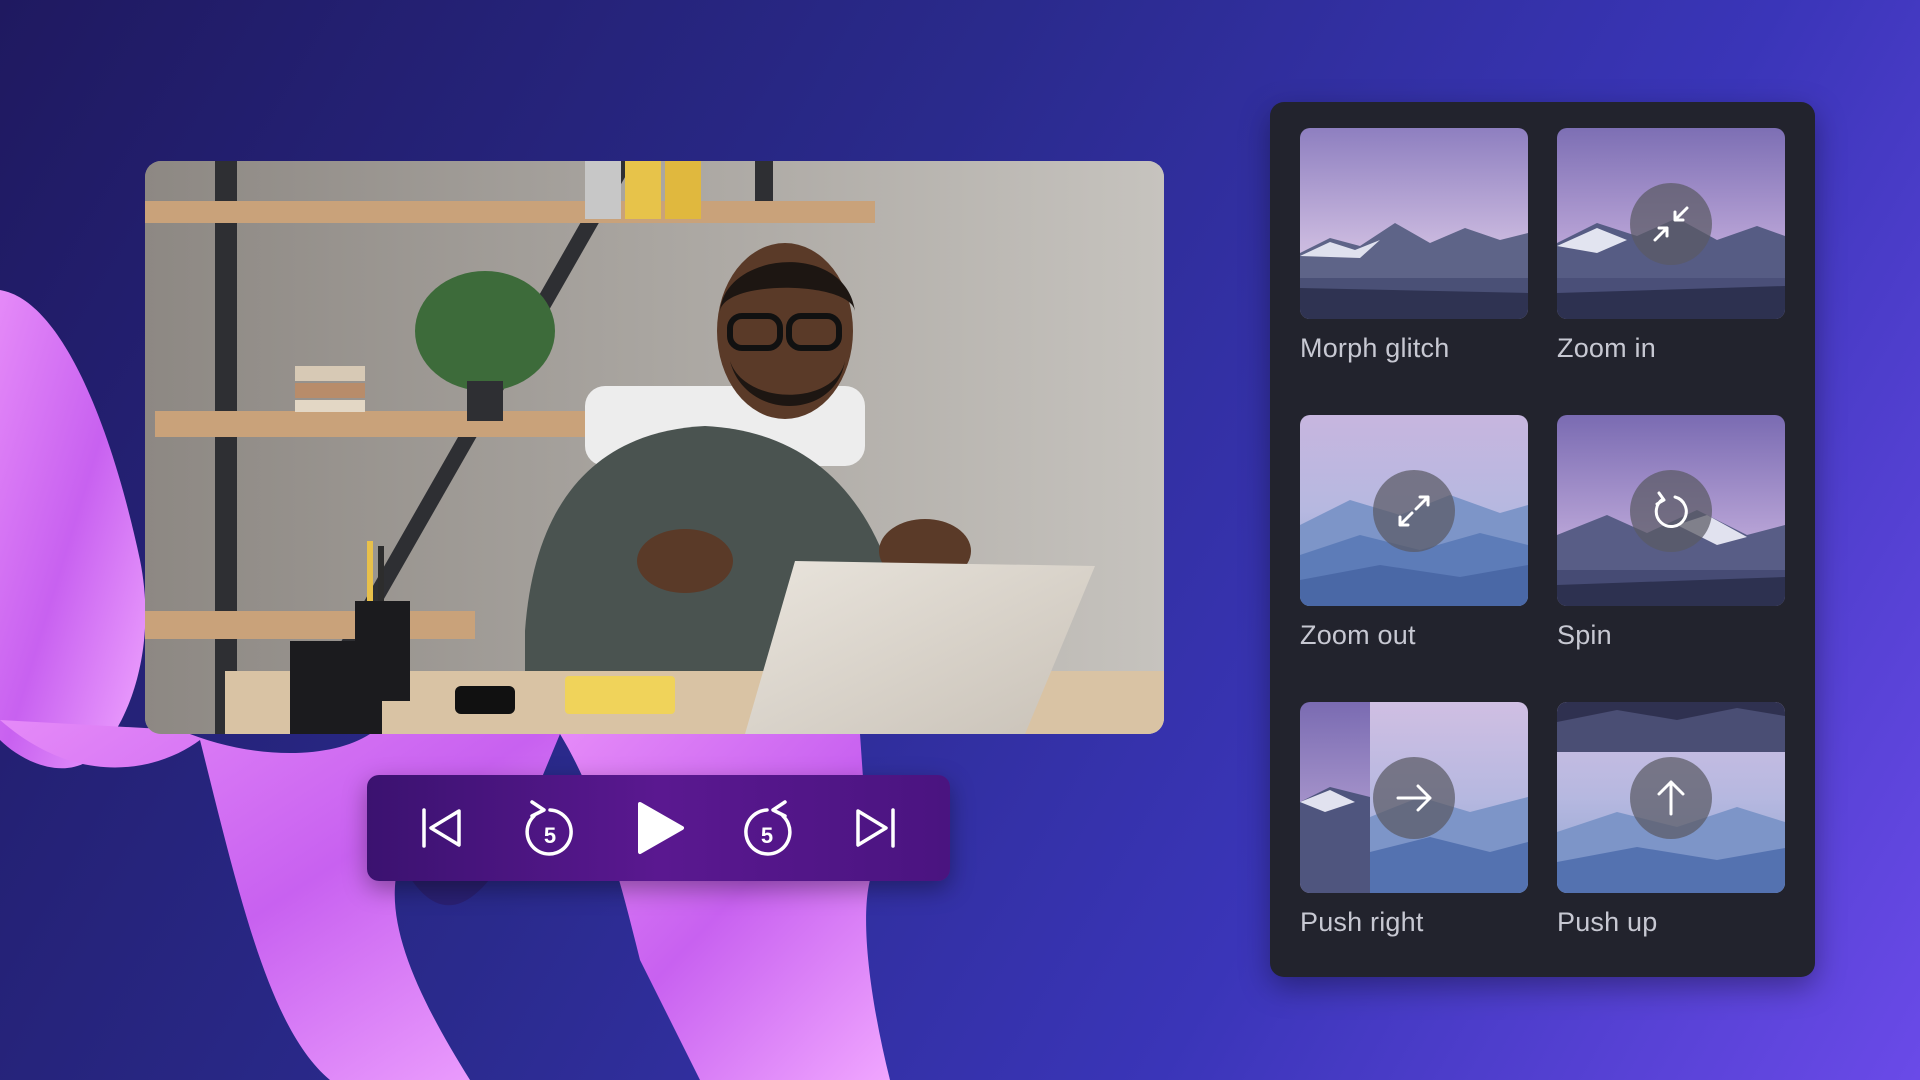  What do you see at coordinates (550, 835) in the screenshot?
I see `rewind-seconds: 5` at bounding box center [550, 835].